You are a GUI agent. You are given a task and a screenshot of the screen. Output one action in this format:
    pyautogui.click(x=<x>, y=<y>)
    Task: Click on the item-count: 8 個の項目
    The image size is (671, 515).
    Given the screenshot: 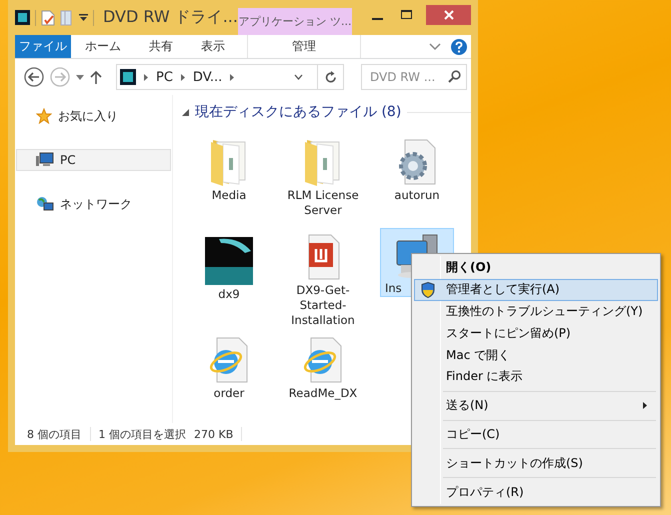 What is the action you would take?
    pyautogui.click(x=54, y=434)
    